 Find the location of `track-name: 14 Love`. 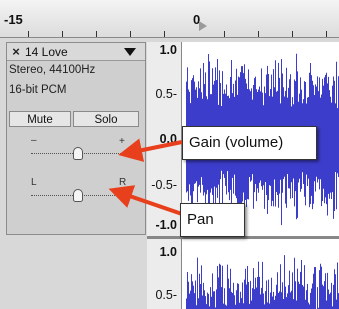

track-name: 14 Love is located at coordinates (46, 52).